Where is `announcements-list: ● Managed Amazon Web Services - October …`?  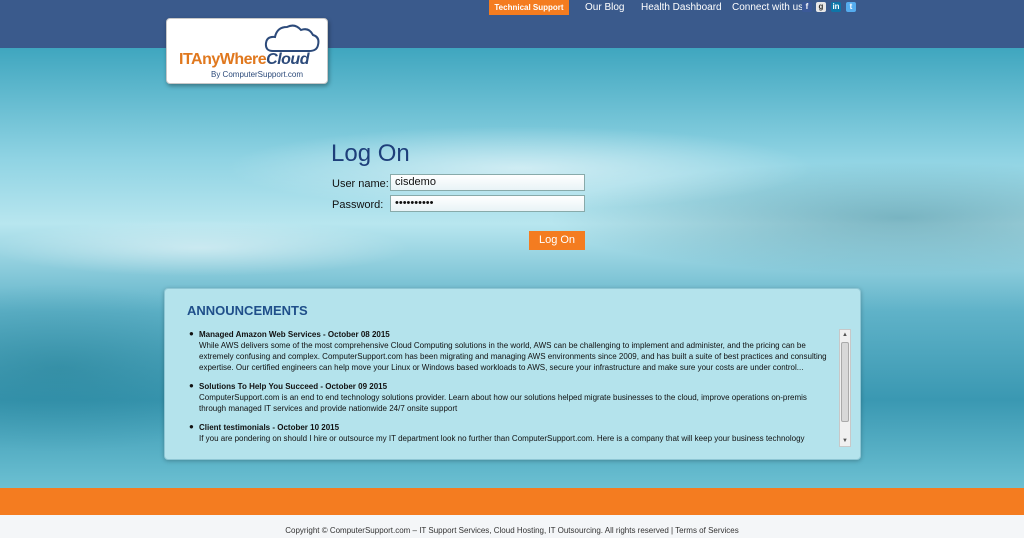 announcements-list: ● Managed Amazon Web Services - October … is located at coordinates (509, 388).